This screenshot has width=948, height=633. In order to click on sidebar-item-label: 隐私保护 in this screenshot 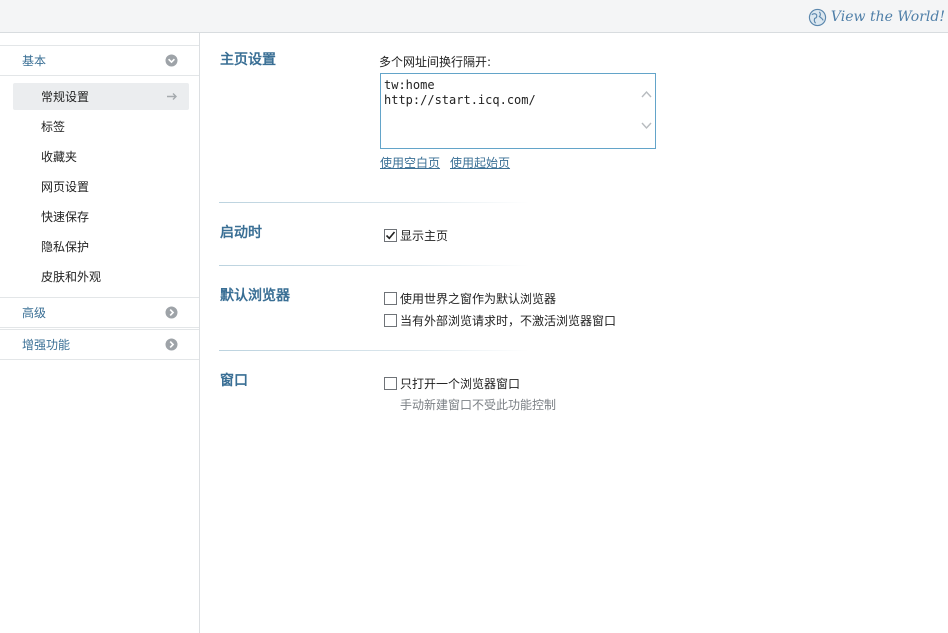, I will do `click(65, 247)`.